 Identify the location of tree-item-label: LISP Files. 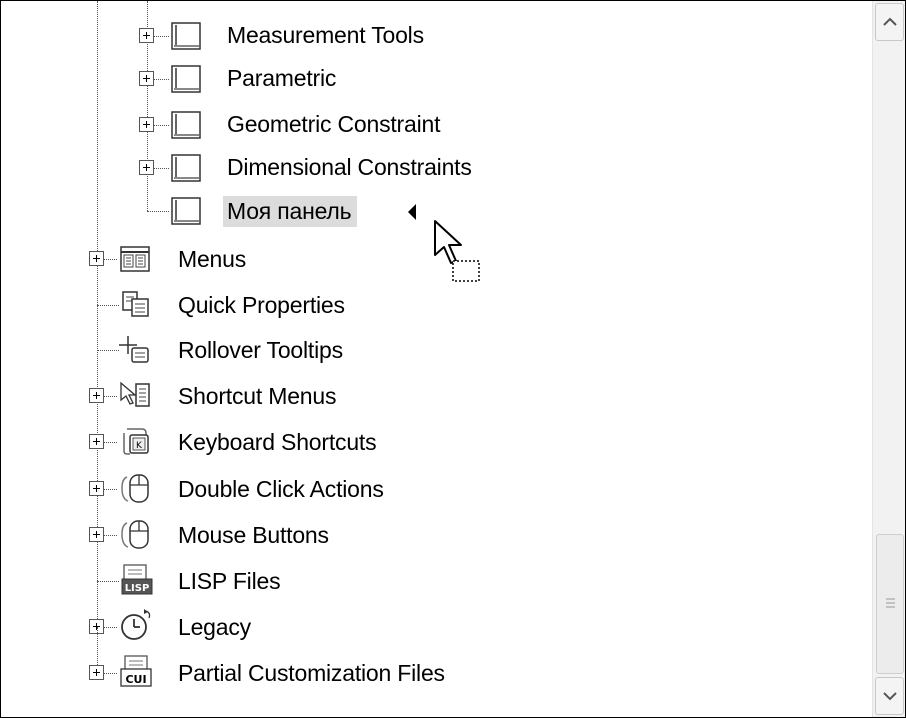
(229, 580).